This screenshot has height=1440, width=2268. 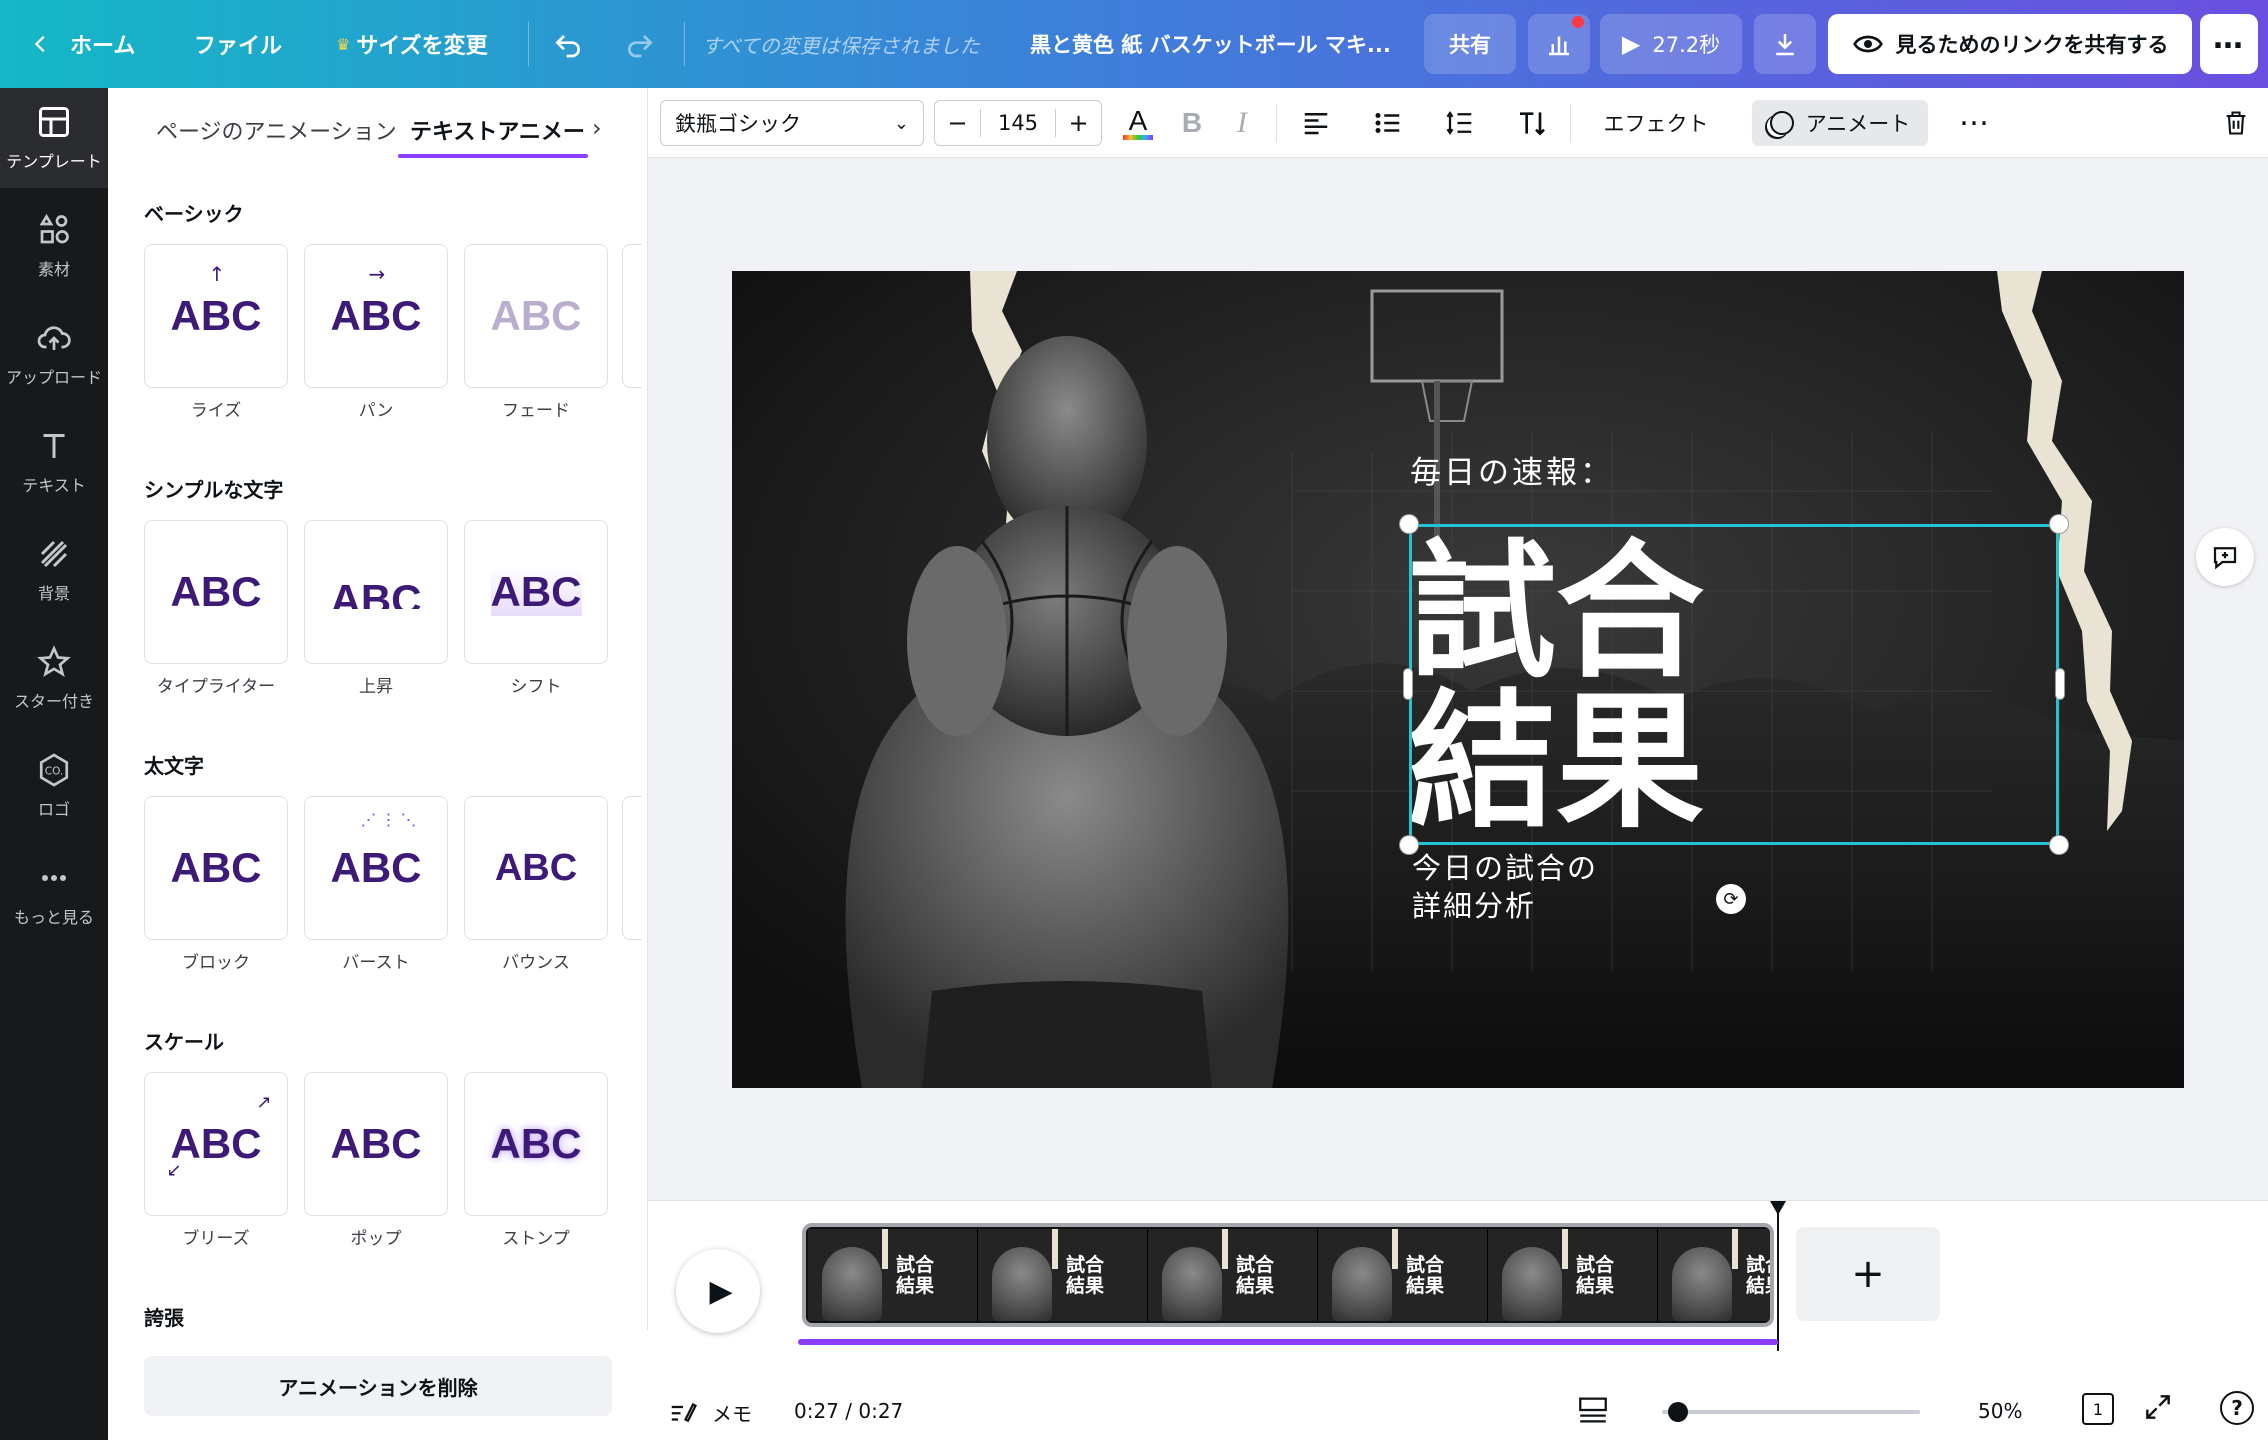 What do you see at coordinates (54, 246) in the screenshot?
I see `rail-item-elements: 素材` at bounding box center [54, 246].